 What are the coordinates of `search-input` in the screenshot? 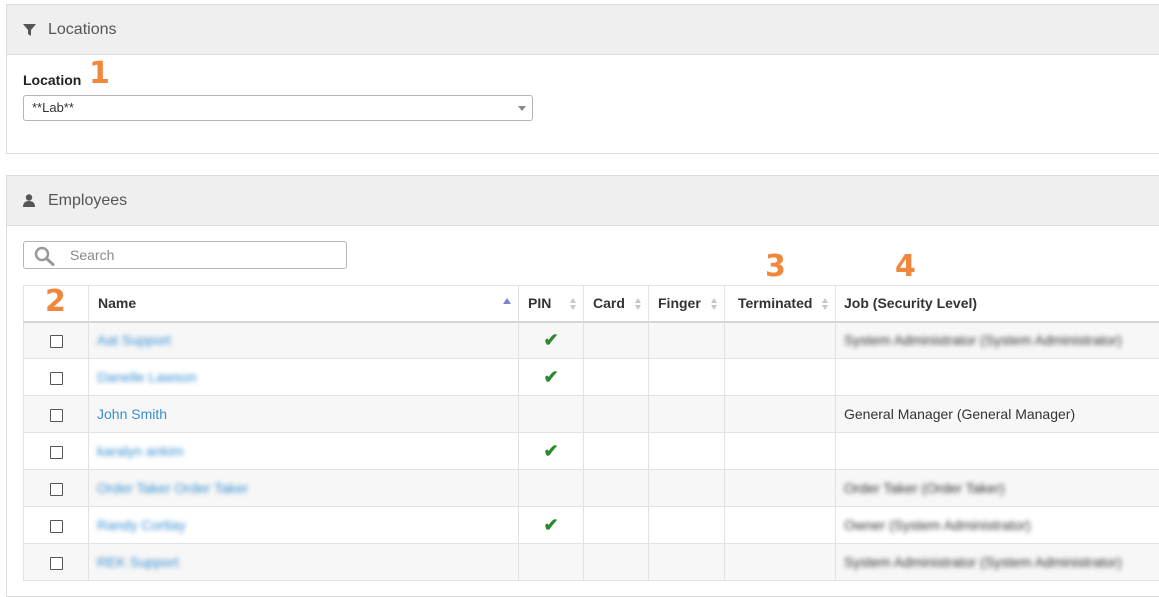 It's located at (200, 255).